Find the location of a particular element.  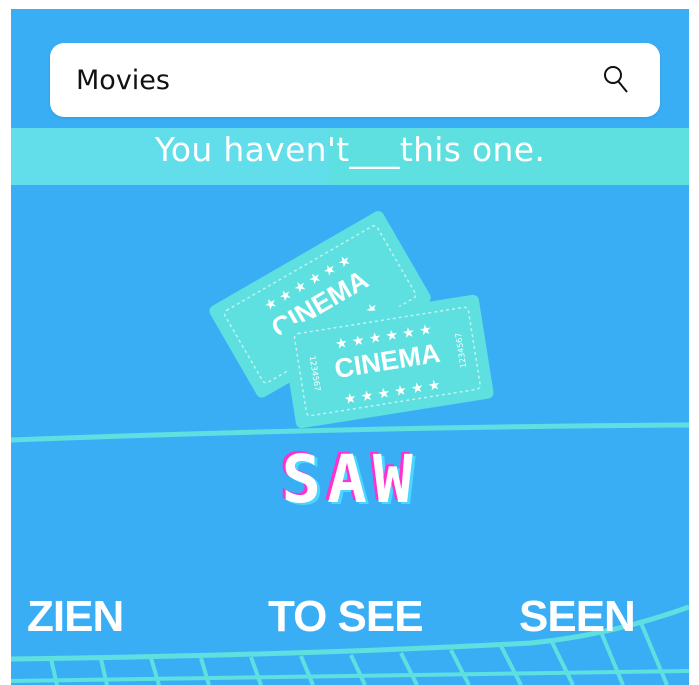

search-bar: Movies is located at coordinates (355, 80).